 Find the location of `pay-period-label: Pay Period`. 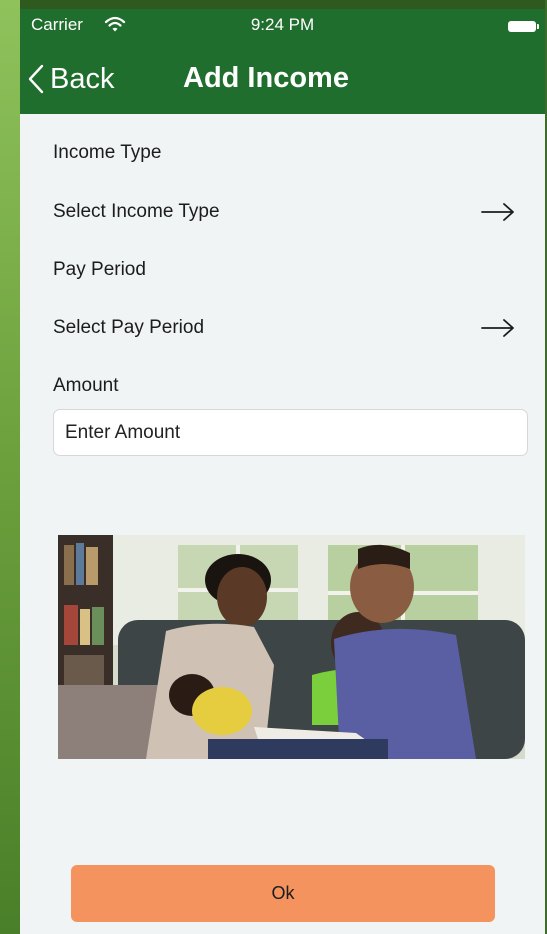

pay-period-label: Pay Period is located at coordinates (99, 269).